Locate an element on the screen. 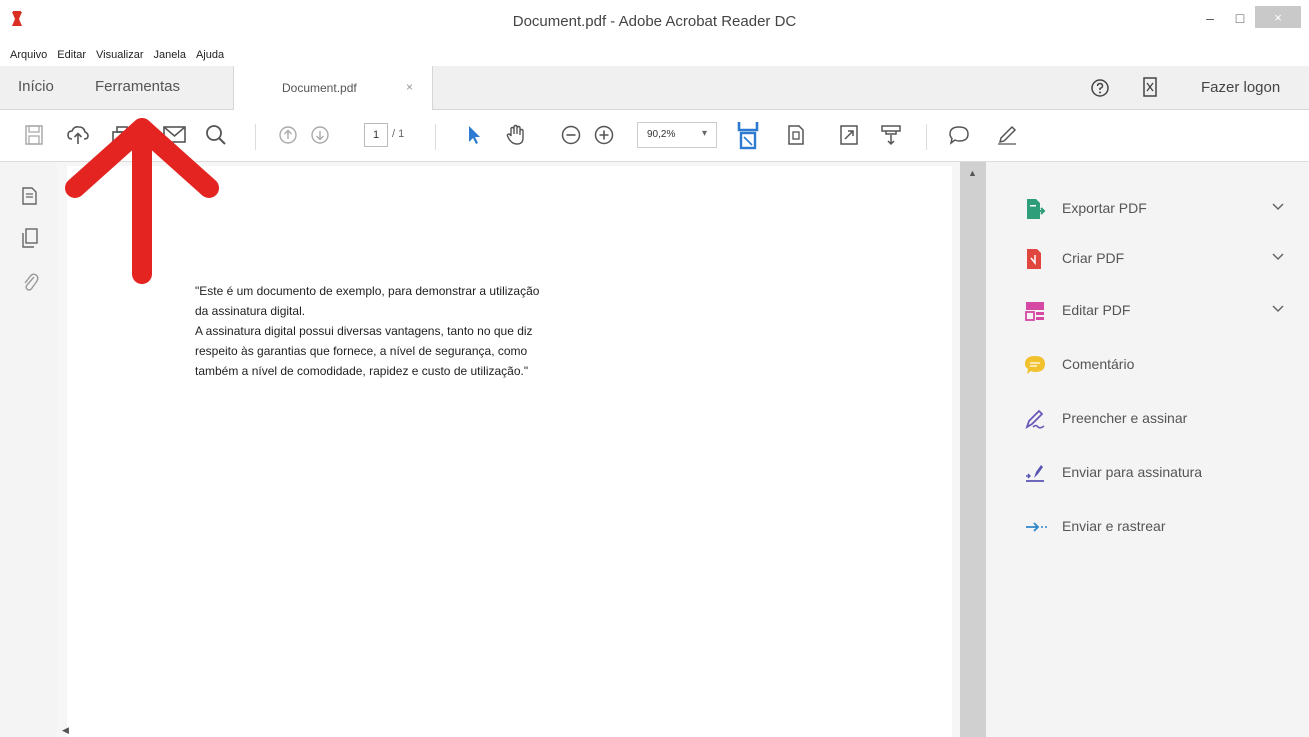 The width and height of the screenshot is (1309, 737). tool-preencher-assinar: Preencher e assinar is located at coordinates (1159, 419).